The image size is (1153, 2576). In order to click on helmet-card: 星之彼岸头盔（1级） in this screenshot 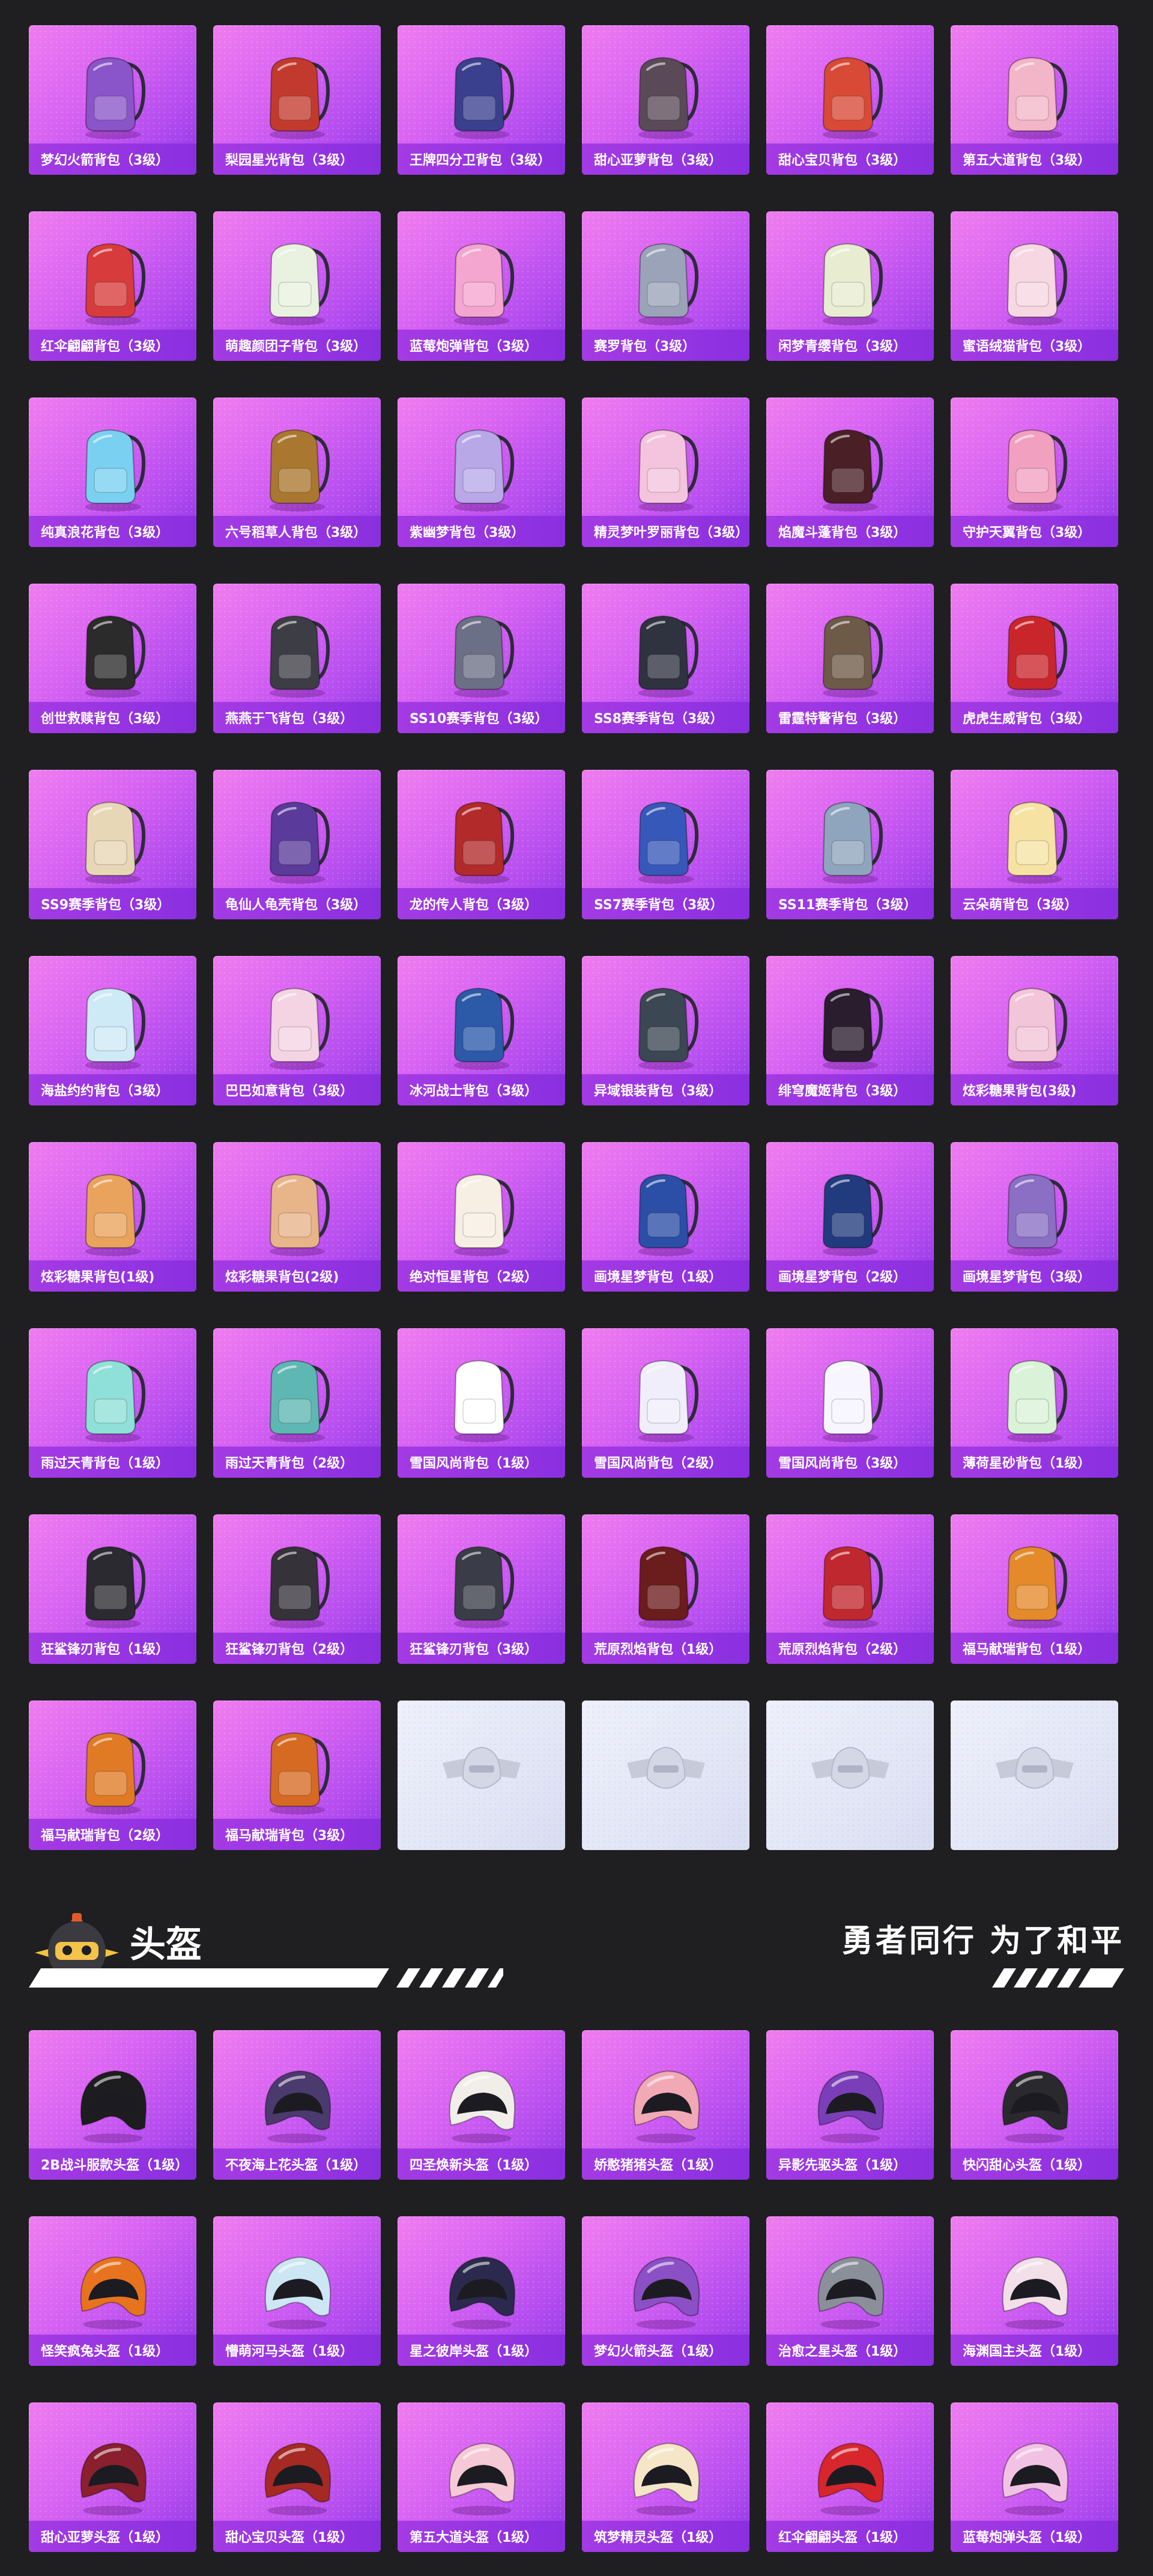, I will do `click(481, 2291)`.